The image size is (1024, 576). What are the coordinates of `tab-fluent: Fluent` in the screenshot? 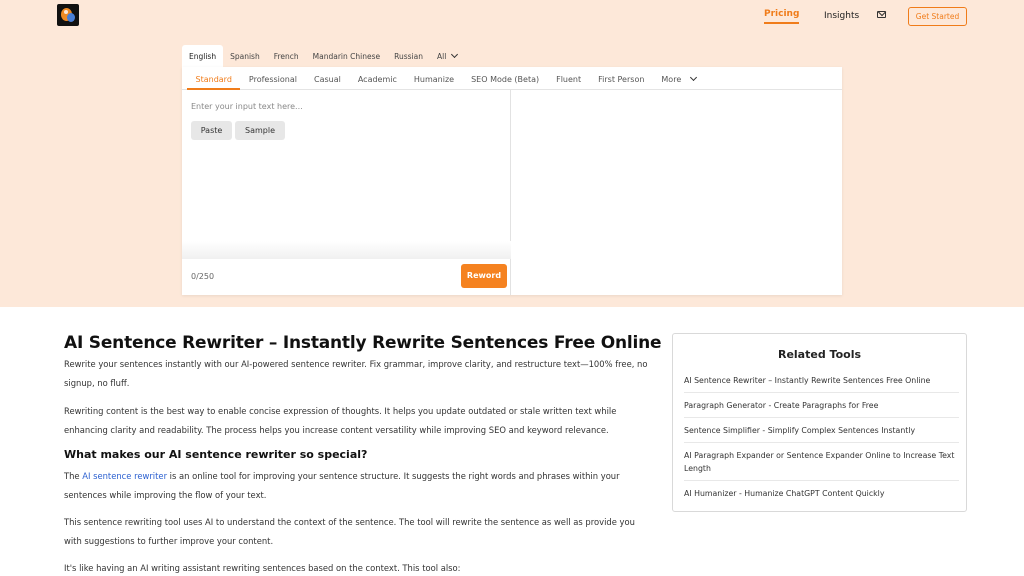 It's located at (569, 78).